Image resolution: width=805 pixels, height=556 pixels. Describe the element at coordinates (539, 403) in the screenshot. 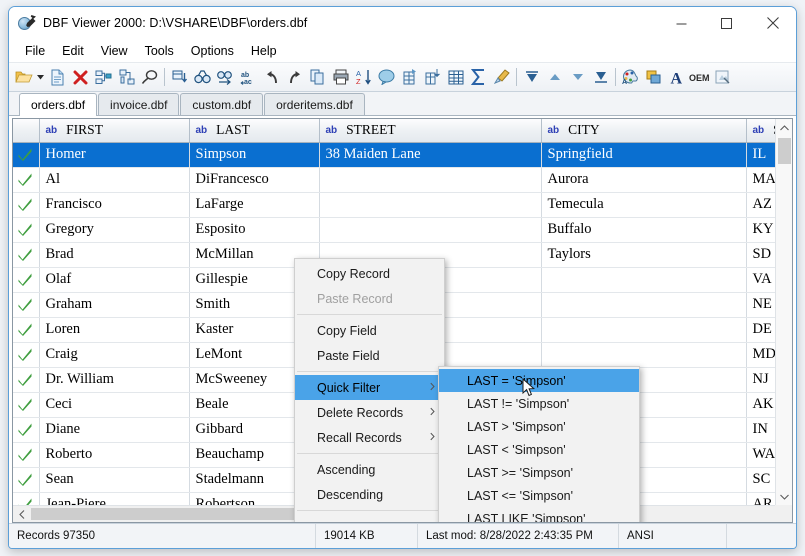

I see `quick-filter-option-1: LAST != 'Simpson'` at that location.